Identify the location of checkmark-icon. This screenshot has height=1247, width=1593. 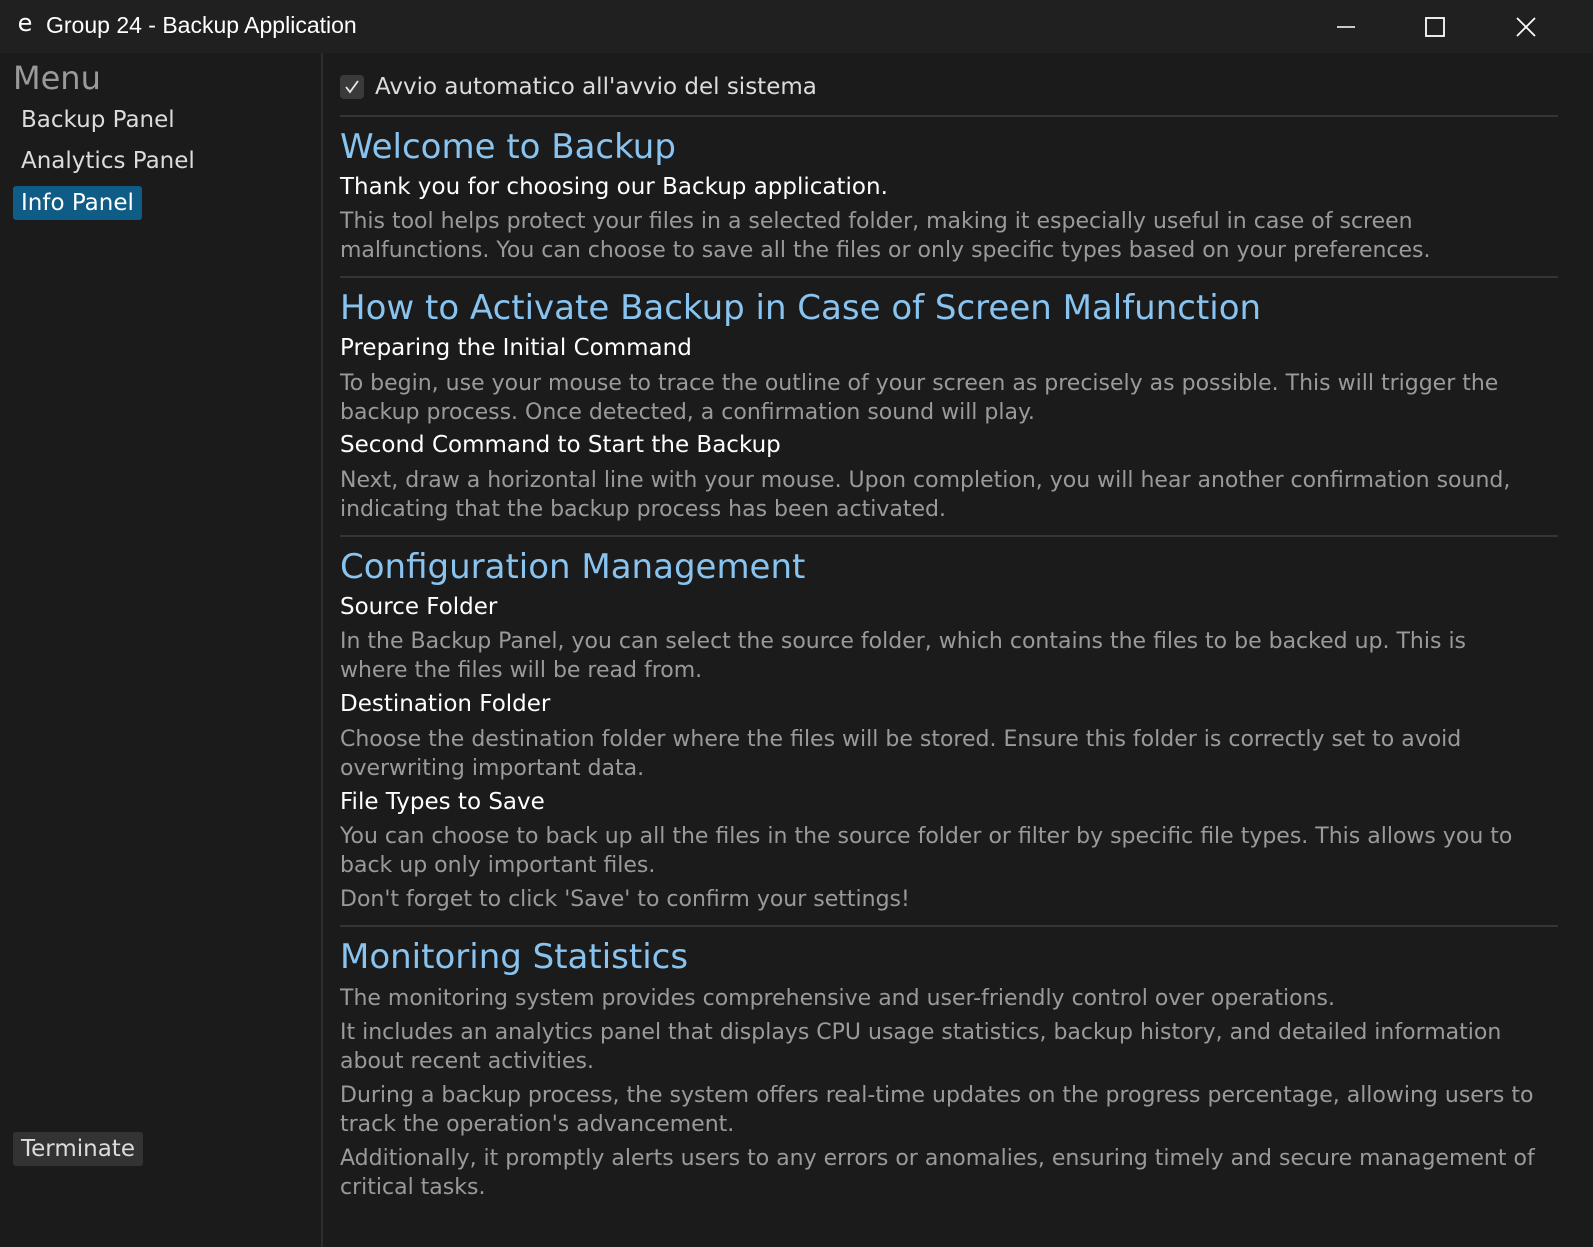
(352, 87).